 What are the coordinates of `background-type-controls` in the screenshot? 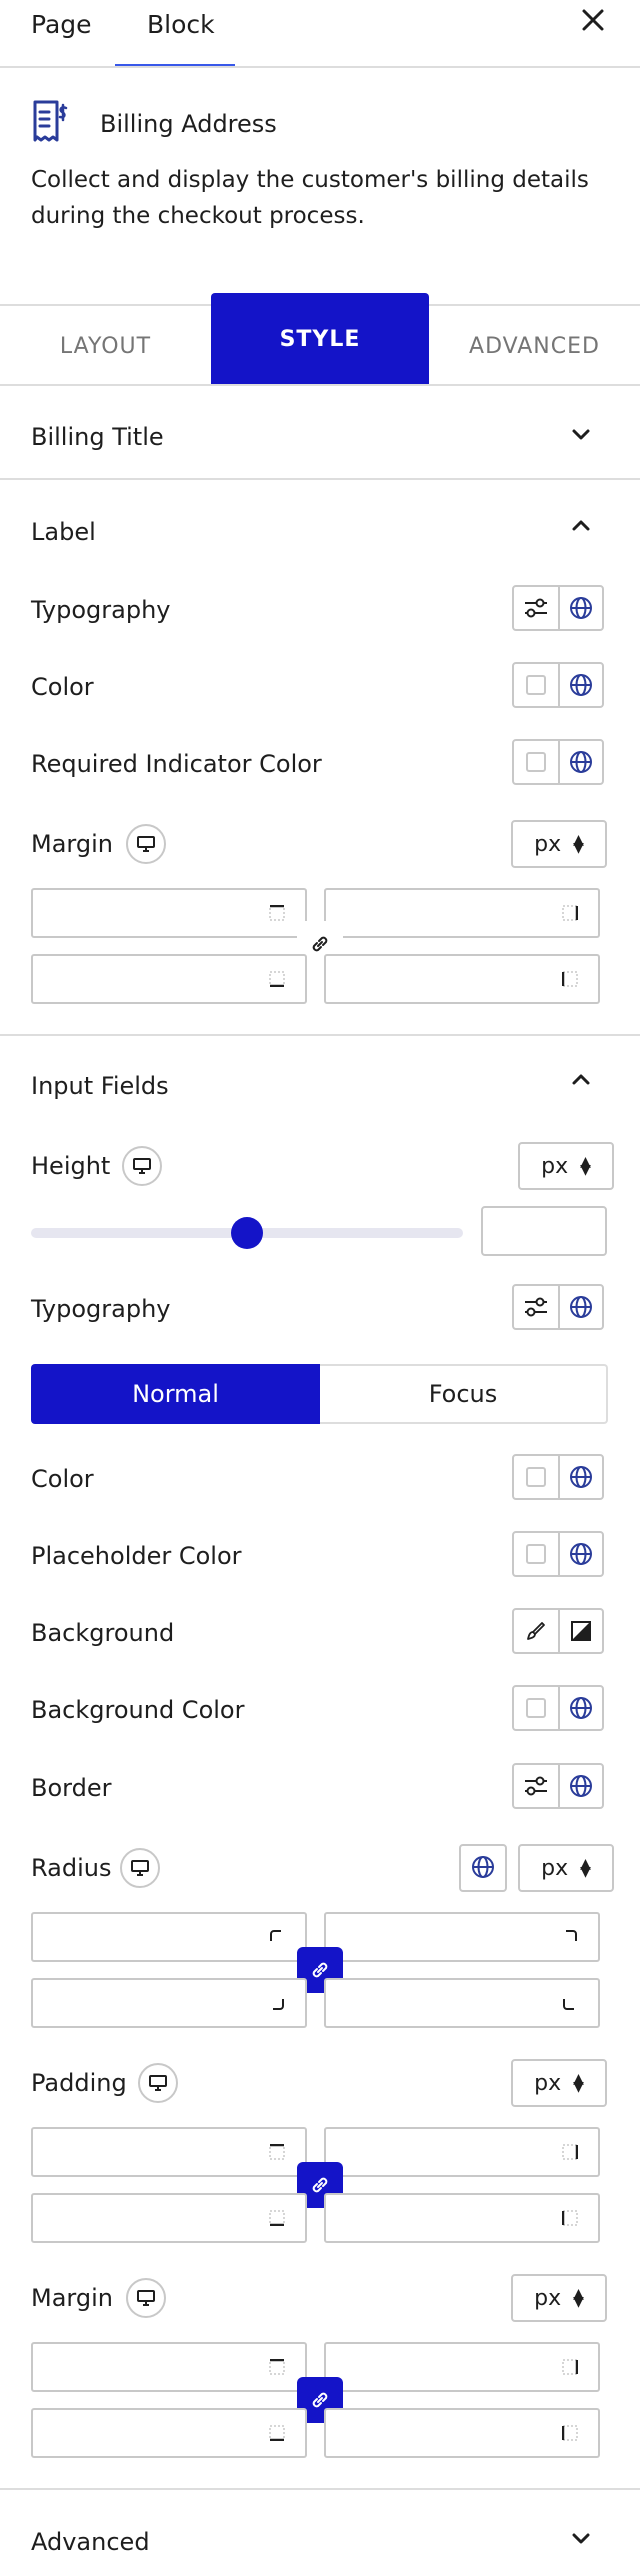 It's located at (558, 1631).